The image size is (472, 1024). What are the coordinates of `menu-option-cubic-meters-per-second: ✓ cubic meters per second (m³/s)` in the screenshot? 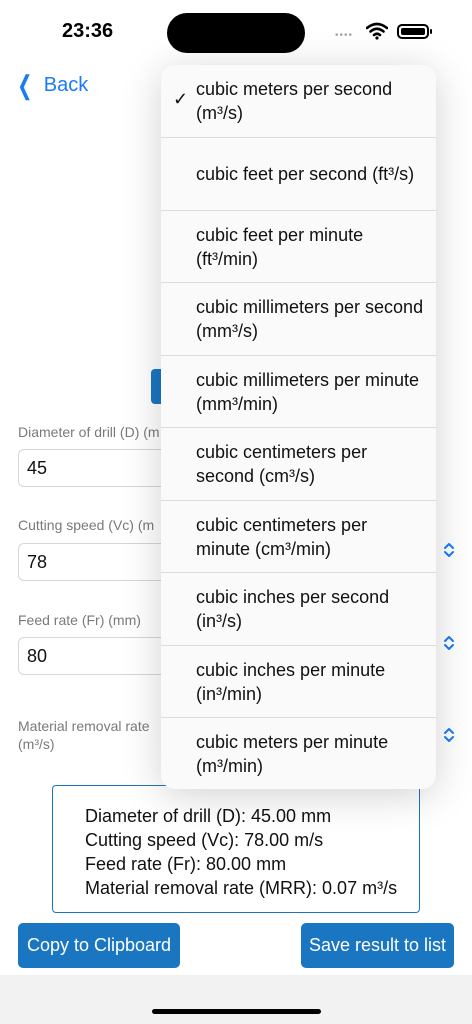 It's located at (298, 101).